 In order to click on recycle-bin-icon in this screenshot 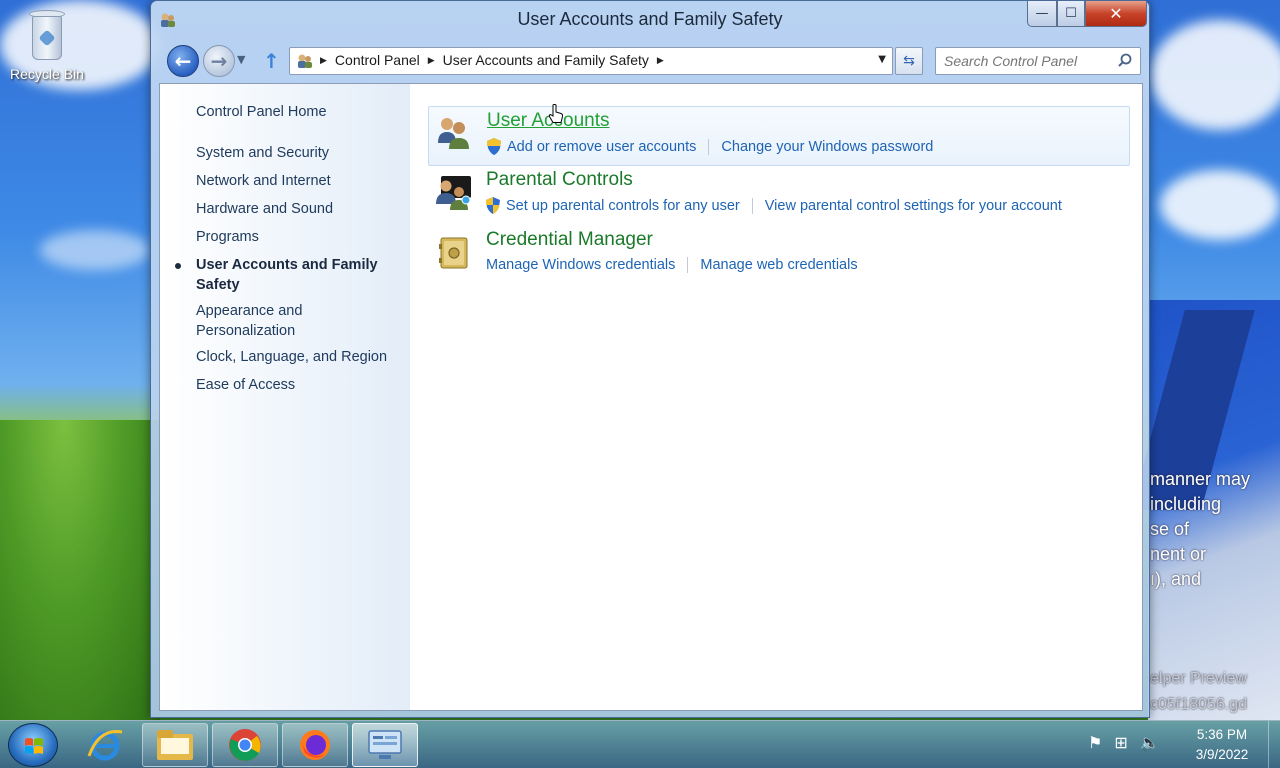, I will do `click(47, 34)`.